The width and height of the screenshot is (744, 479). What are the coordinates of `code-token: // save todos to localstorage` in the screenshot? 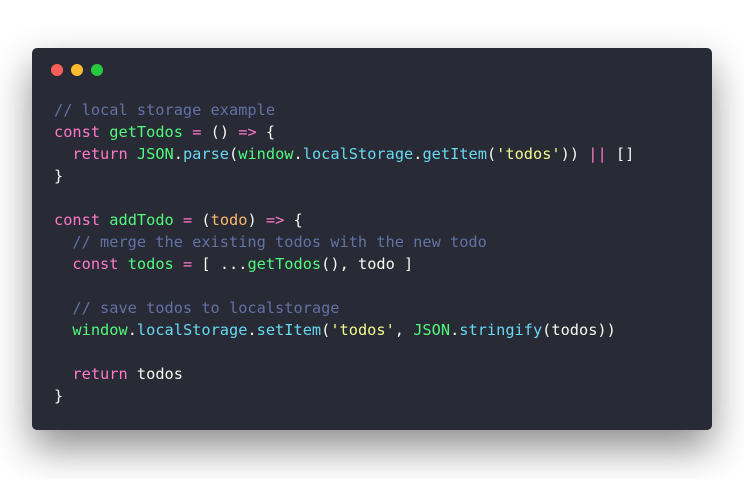 It's located at (197, 308).